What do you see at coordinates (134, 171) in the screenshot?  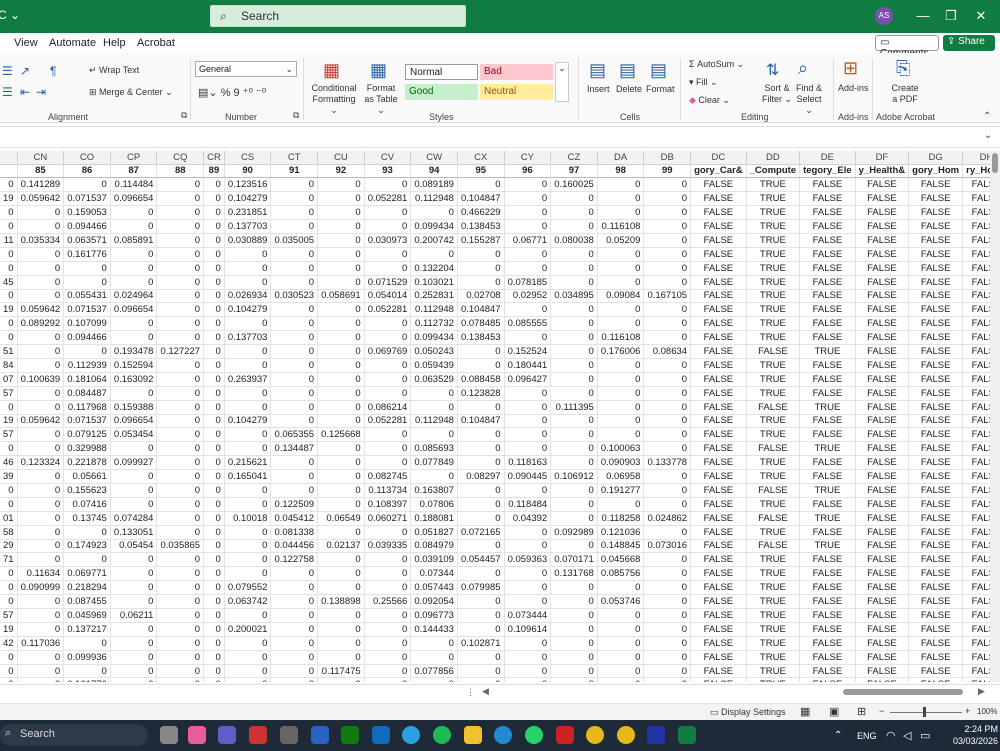 I see `header-cell: 87` at bounding box center [134, 171].